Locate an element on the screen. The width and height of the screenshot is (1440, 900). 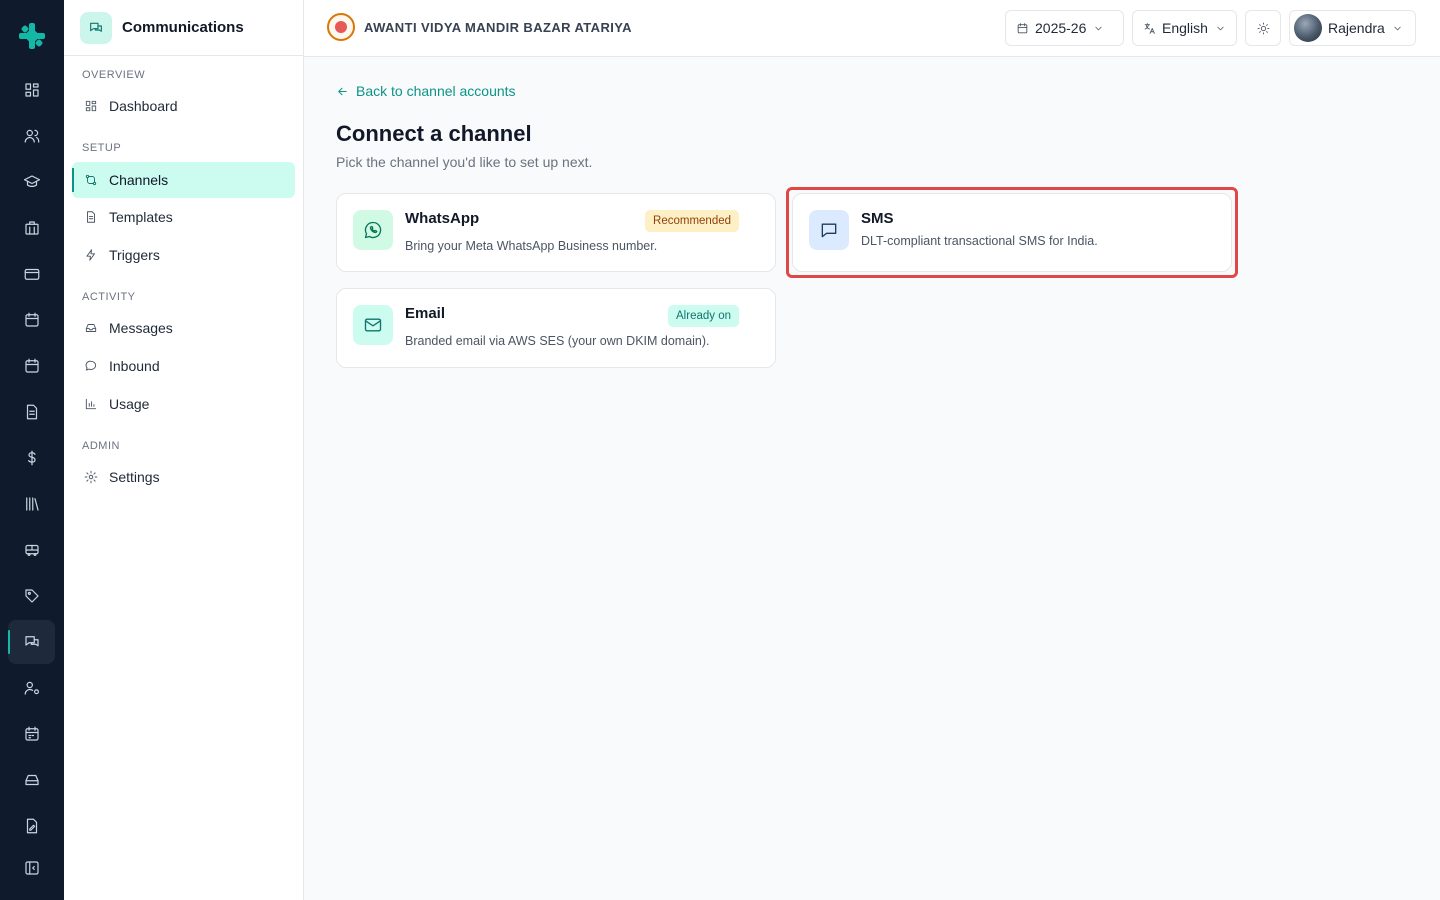
sidebar-item-dashboard: Dashboard is located at coordinates (183, 106).